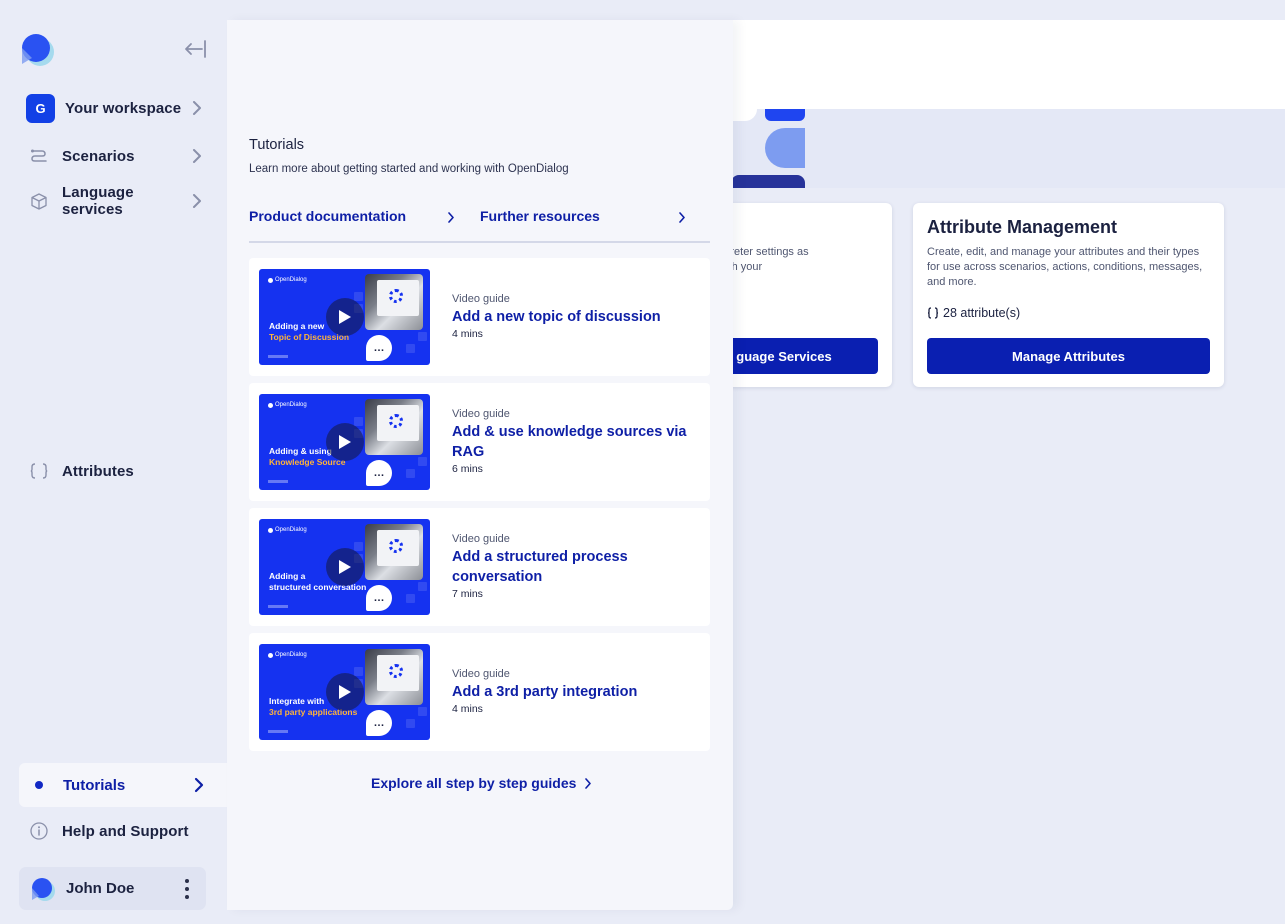 The height and width of the screenshot is (924, 1285). I want to click on info-icon, so click(39, 831).